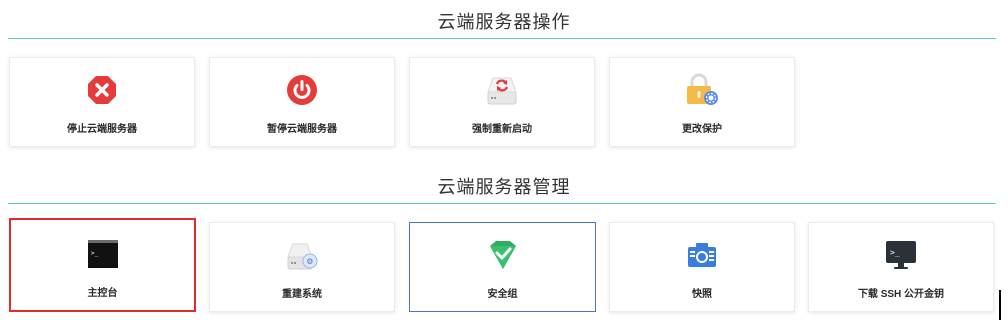  Describe the element at coordinates (504, 187) in the screenshot. I see `management-section-title: 云端服务器管理` at that location.